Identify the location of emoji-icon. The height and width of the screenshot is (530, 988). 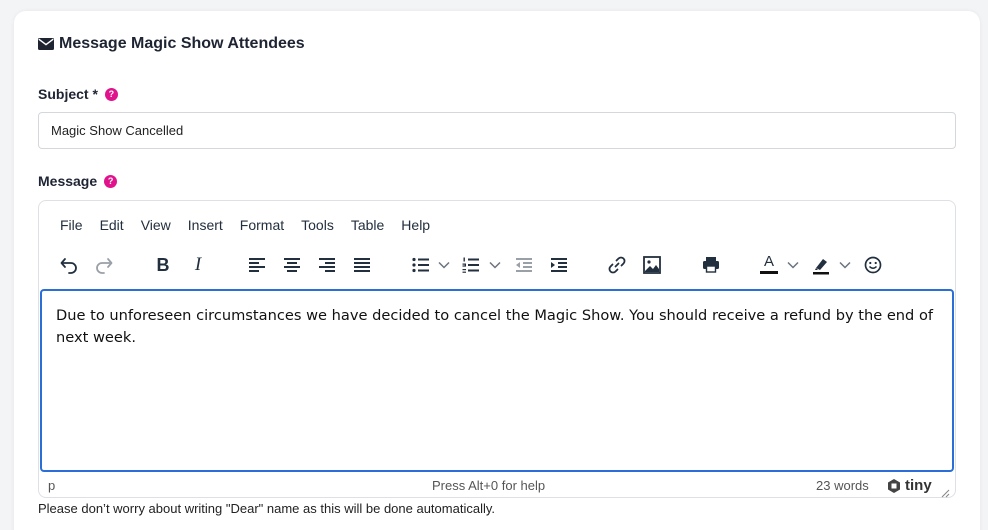
(873, 265).